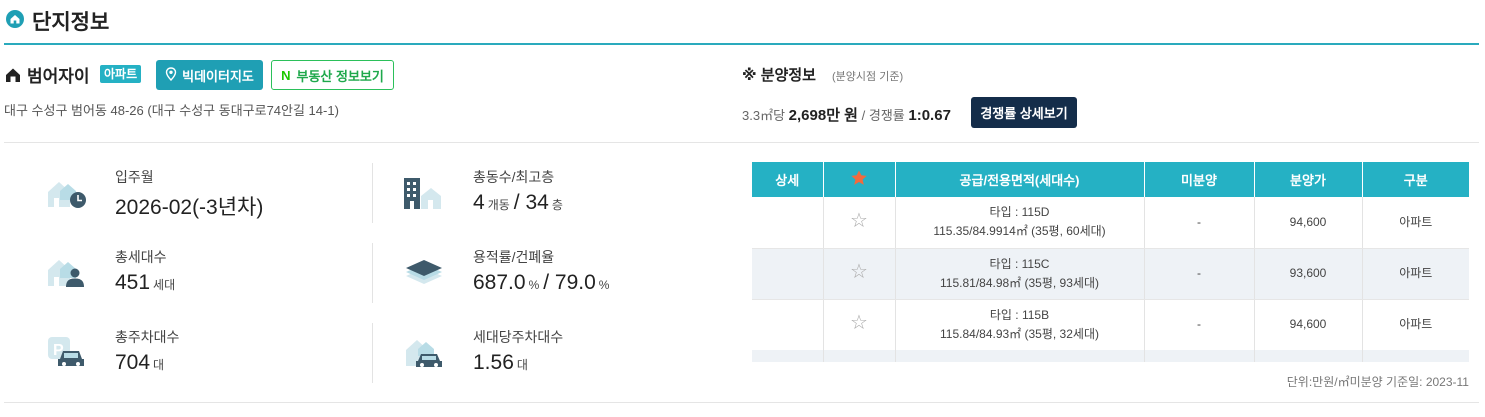 This screenshot has width=1485, height=417. I want to click on layers-icon, so click(424, 275).